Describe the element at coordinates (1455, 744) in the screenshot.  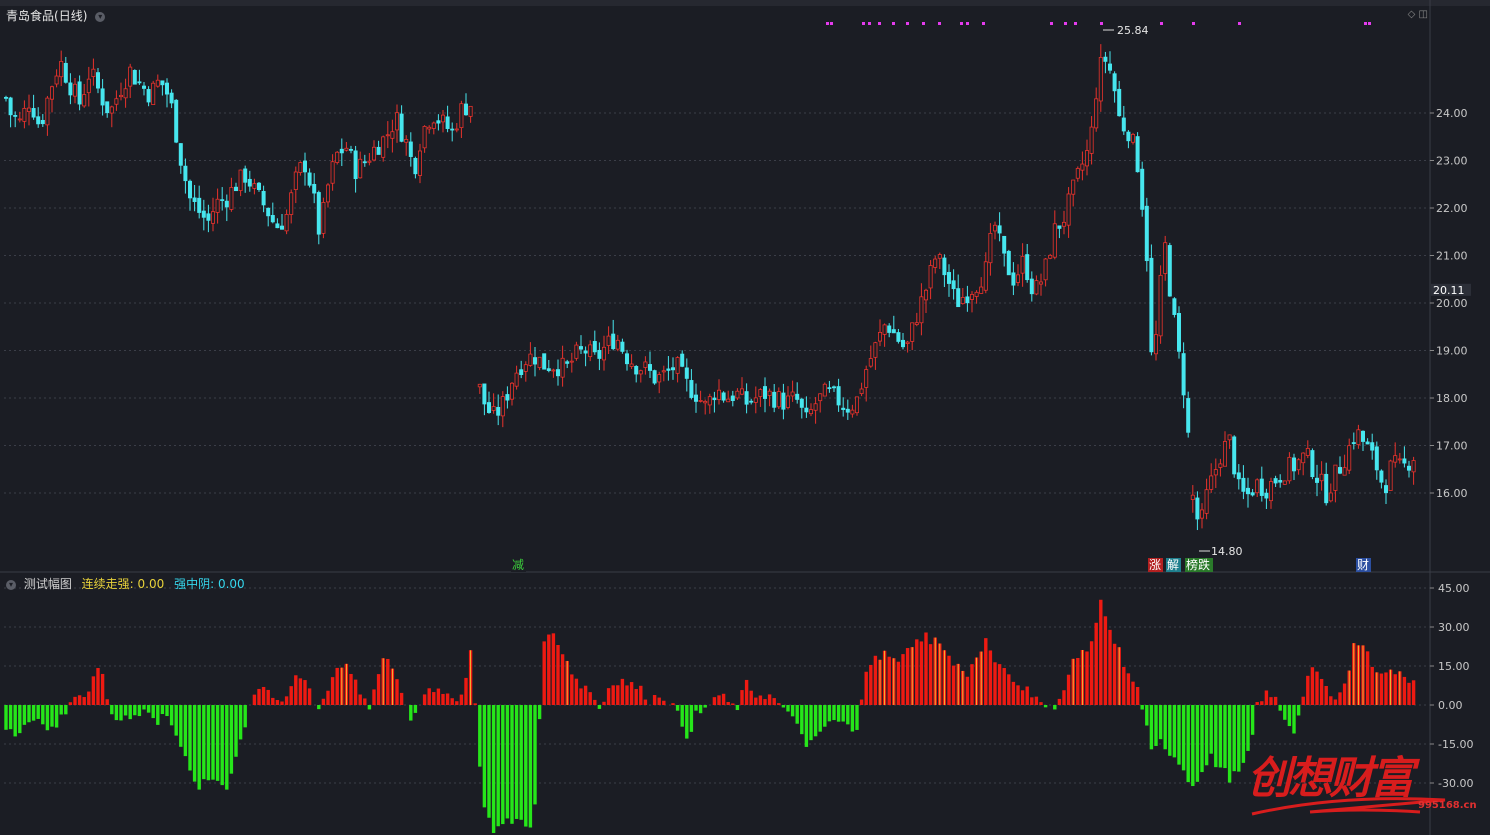
I see `indicator-tick-label: -15.00` at that location.